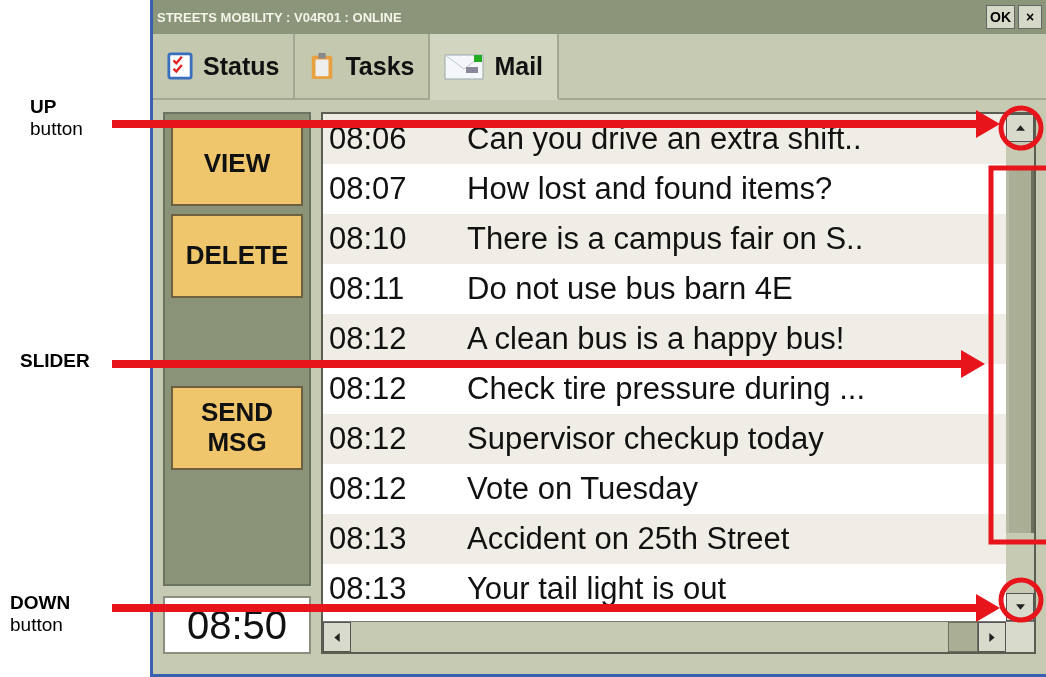 Image resolution: width=1046 pixels, height=677 pixels. What do you see at coordinates (363, 67) in the screenshot?
I see `tab: Tasks` at bounding box center [363, 67].